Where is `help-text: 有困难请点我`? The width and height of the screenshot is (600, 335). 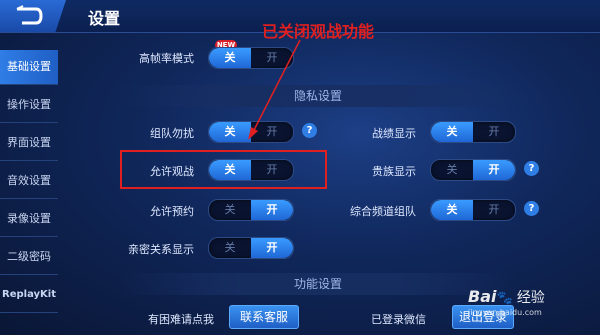
help-text: 有困难请点我 is located at coordinates (181, 319).